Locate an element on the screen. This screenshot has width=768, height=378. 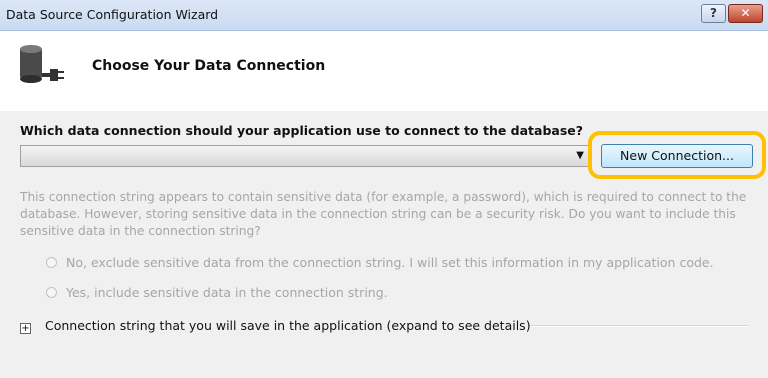
connection-dropdown: ▼ is located at coordinates (305, 156).